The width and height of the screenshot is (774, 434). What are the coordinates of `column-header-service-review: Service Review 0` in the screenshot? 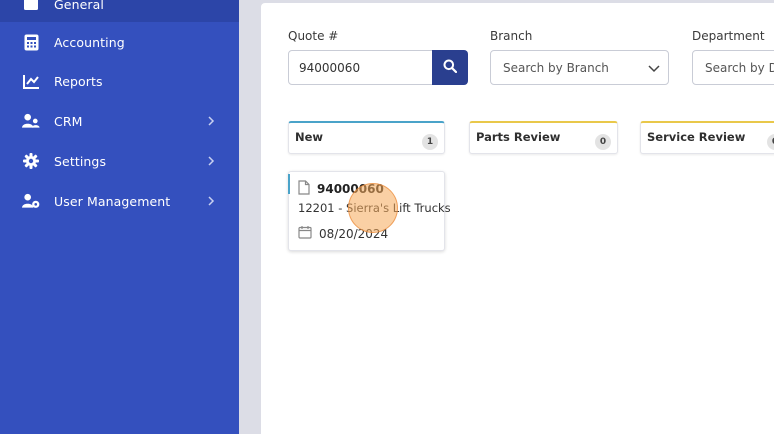 It's located at (707, 137).